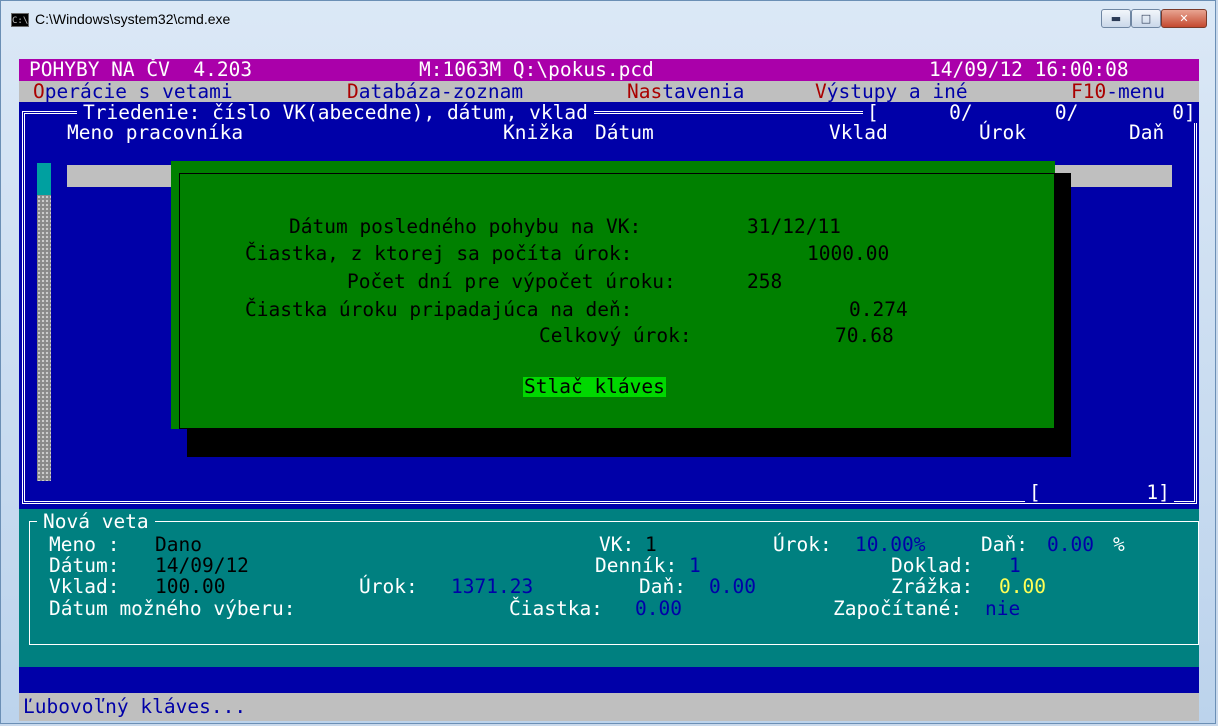 The width and height of the screenshot is (1218, 726). I want to click on dialog-label-daily-interest: Čiastka úroku pripadajúca na deň:, so click(439, 309).